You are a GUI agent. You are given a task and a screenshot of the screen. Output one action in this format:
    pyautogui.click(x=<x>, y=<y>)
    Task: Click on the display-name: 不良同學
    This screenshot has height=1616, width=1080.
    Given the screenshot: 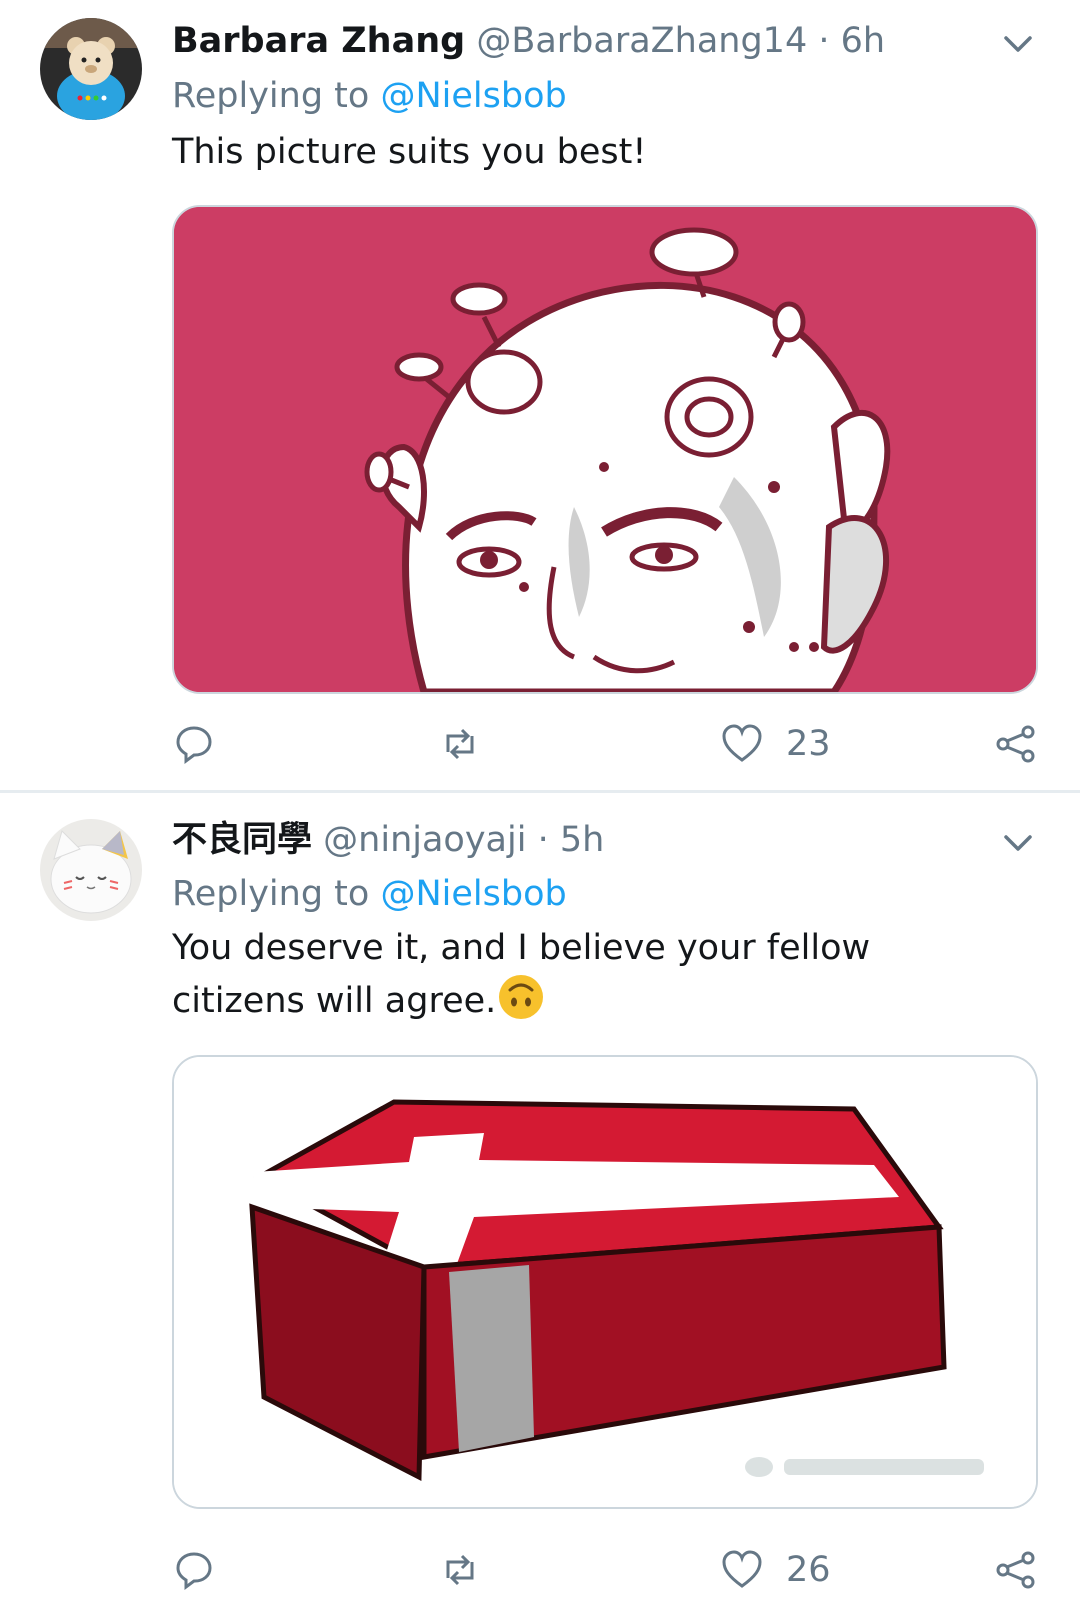 What is the action you would take?
    pyautogui.click(x=242, y=840)
    